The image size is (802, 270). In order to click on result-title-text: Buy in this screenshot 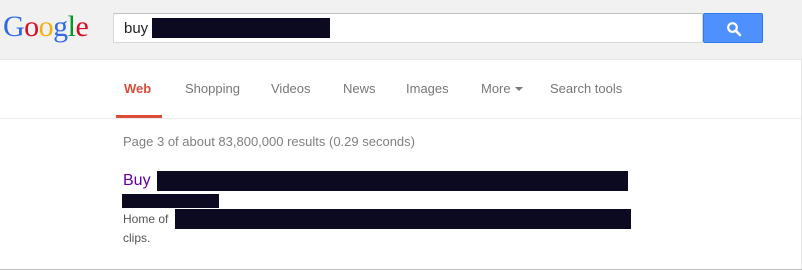, I will do `click(137, 180)`.